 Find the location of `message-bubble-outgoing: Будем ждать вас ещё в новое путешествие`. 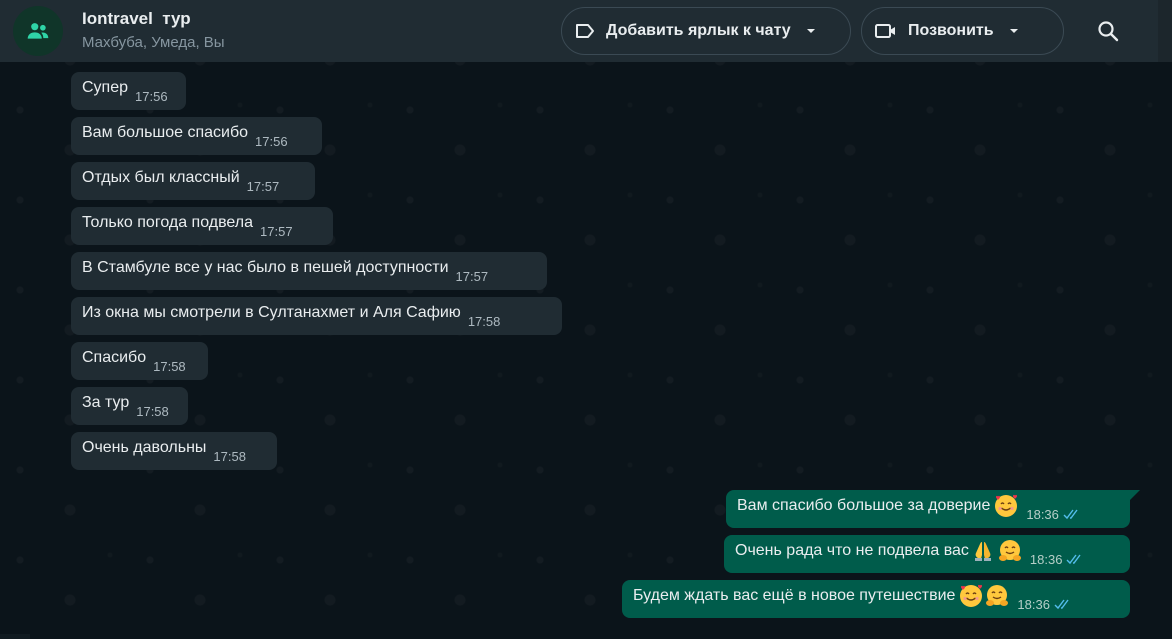

message-bubble-outgoing: Будем ждать вас ещё в новое путешествие is located at coordinates (876, 599).